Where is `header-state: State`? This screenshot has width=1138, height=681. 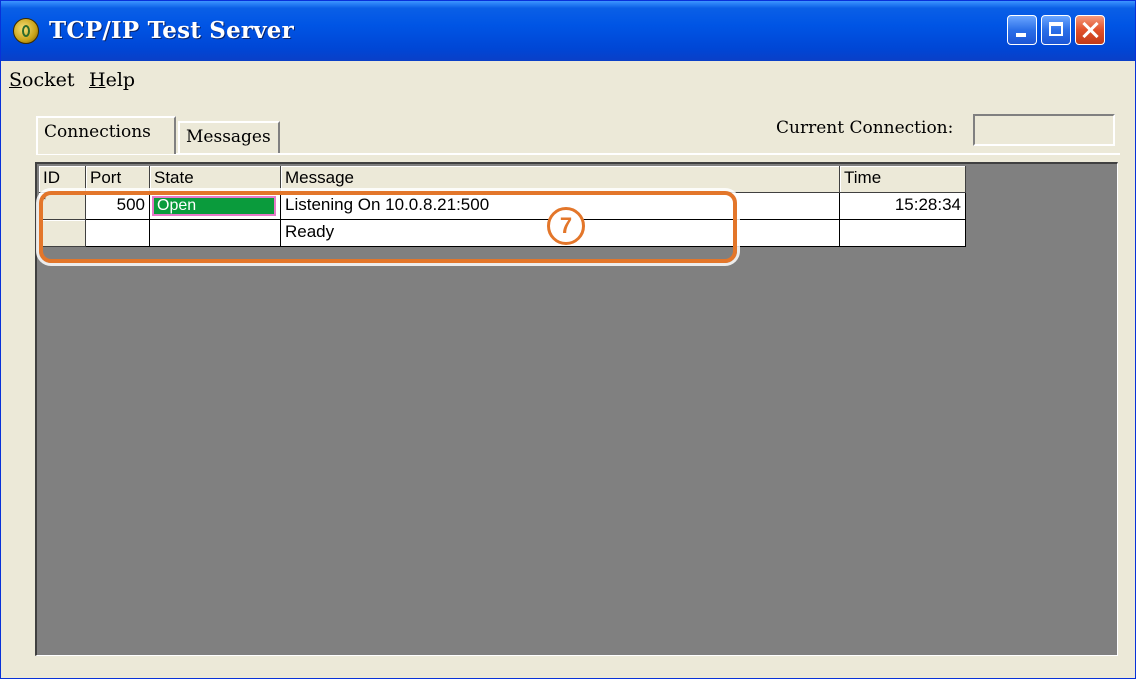
header-state: State is located at coordinates (215, 179).